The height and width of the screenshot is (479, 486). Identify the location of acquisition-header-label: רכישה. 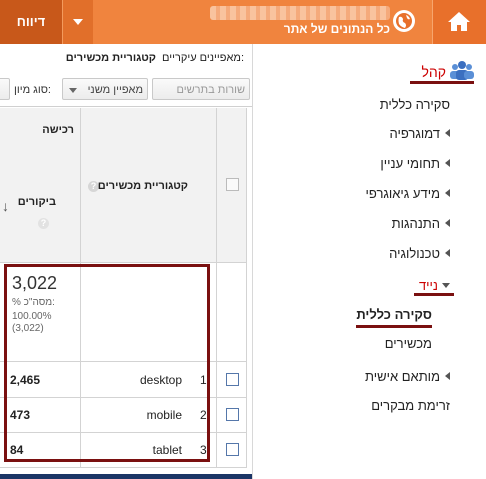
(58, 130).